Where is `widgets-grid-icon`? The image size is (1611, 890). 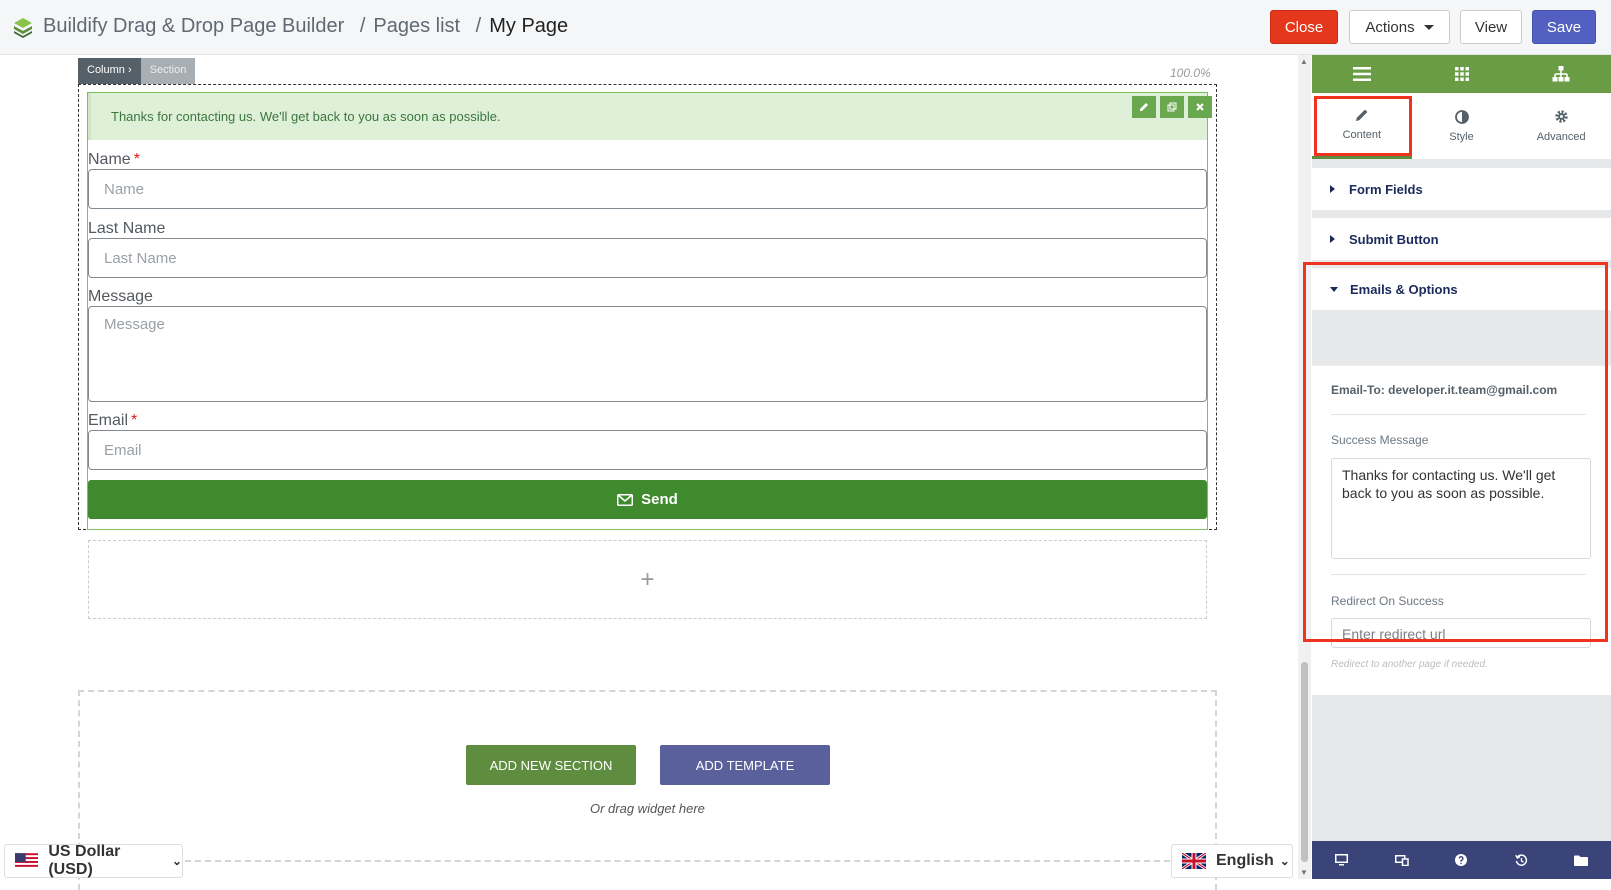 widgets-grid-icon is located at coordinates (1461, 74).